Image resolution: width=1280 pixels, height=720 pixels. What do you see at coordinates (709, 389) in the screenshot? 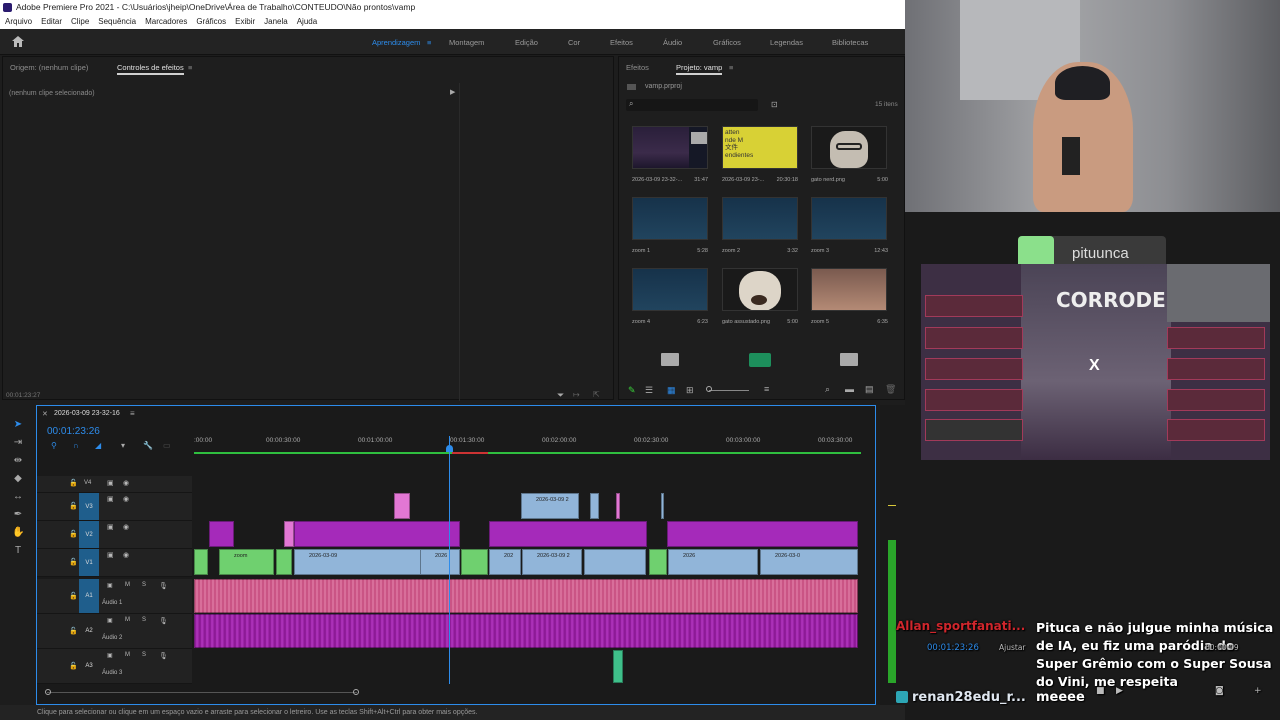
I see `zoom-slider-handle` at bounding box center [709, 389].